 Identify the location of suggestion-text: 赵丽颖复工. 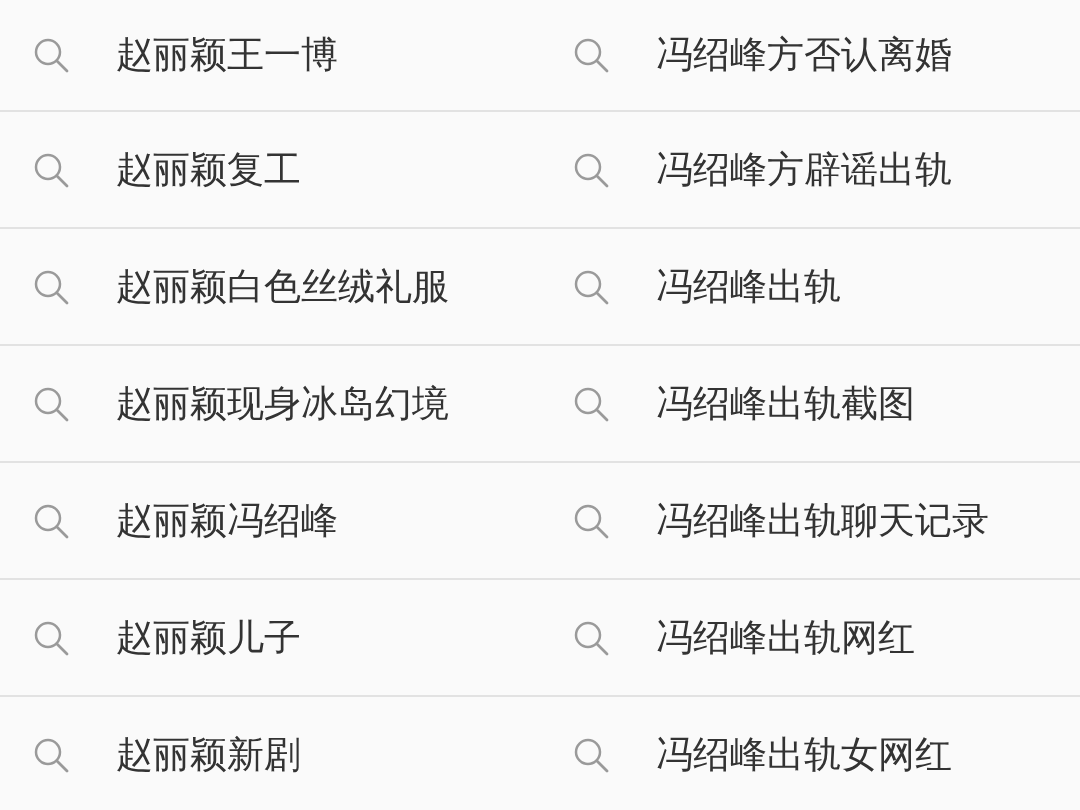
(208, 169).